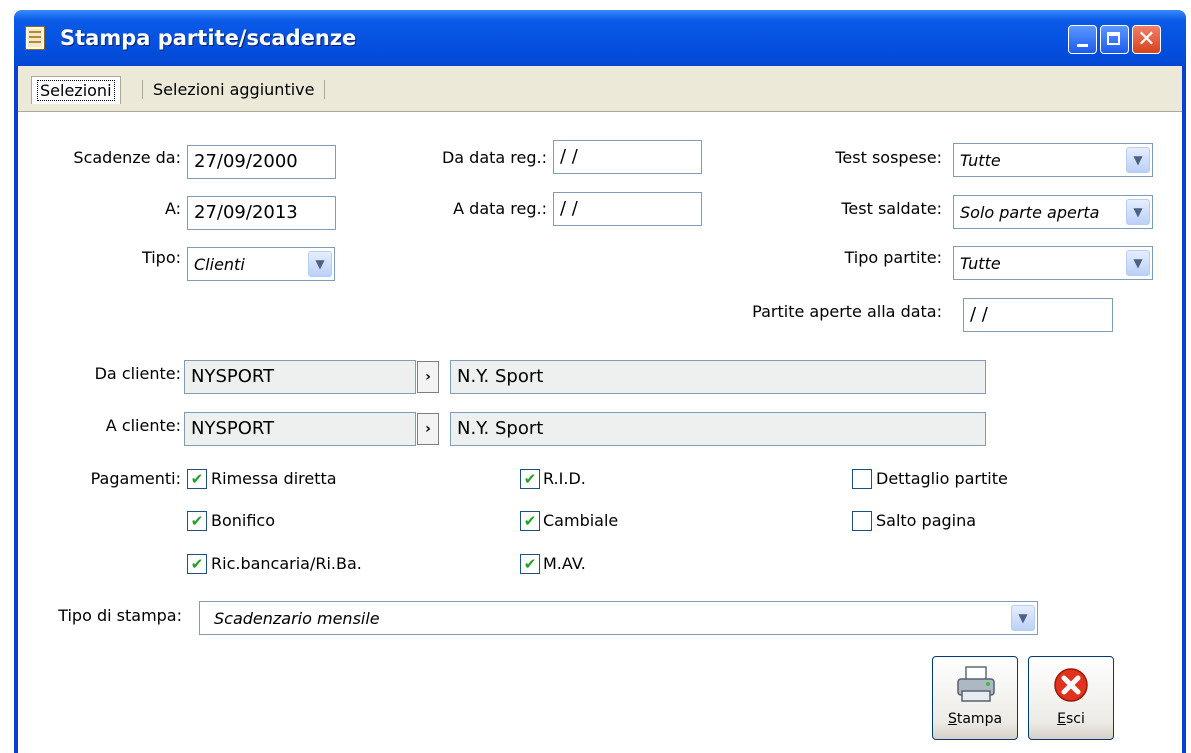 This screenshot has height=753, width=1191. I want to click on test-saldate-select: Solo parte aperta ▼, so click(1053, 212).